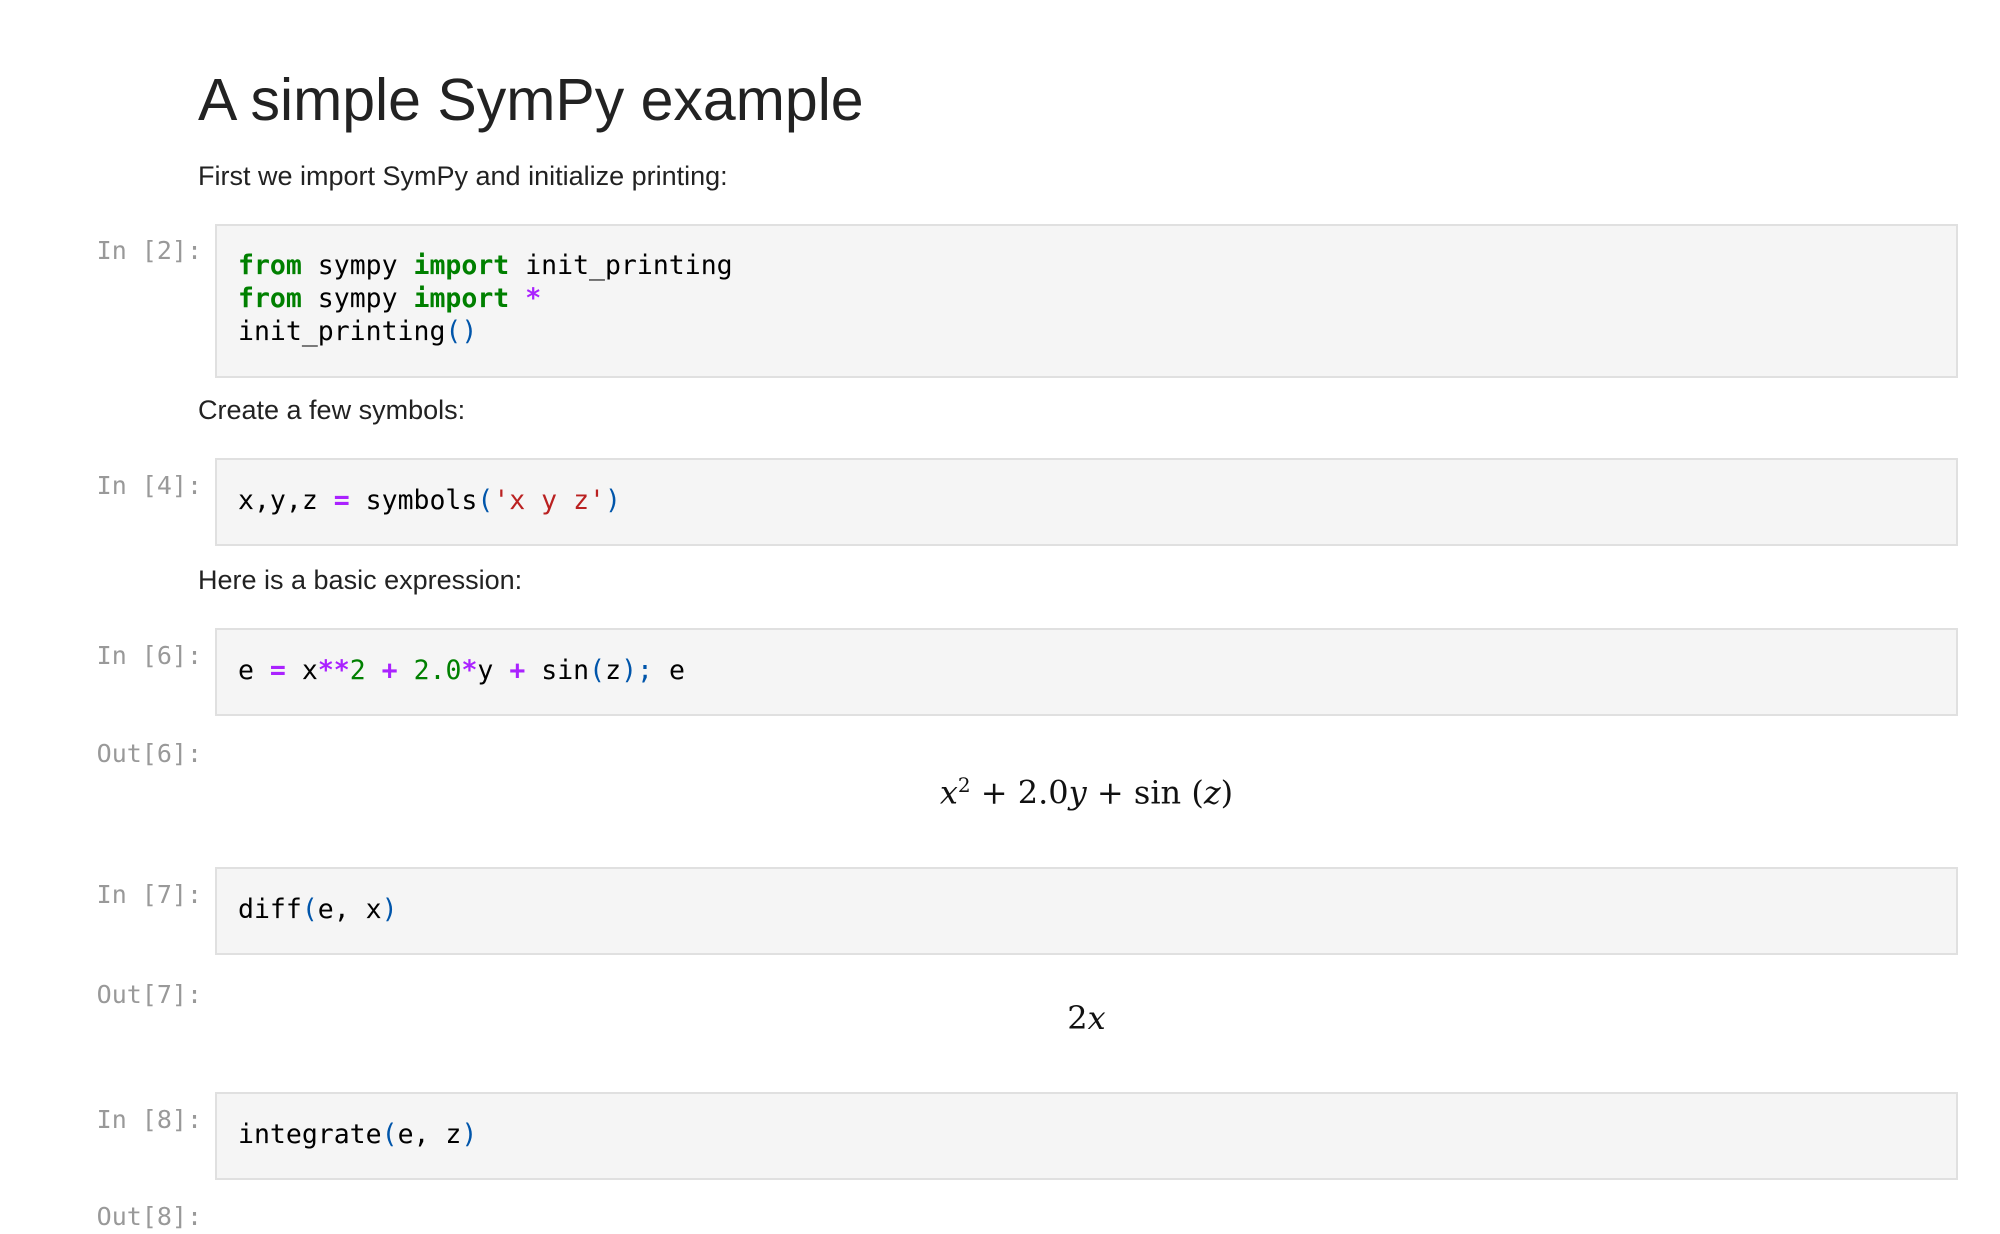 The width and height of the screenshot is (2000, 1234). Describe the element at coordinates (358, 1134) in the screenshot. I see `code-line: integrate(e, z)` at that location.